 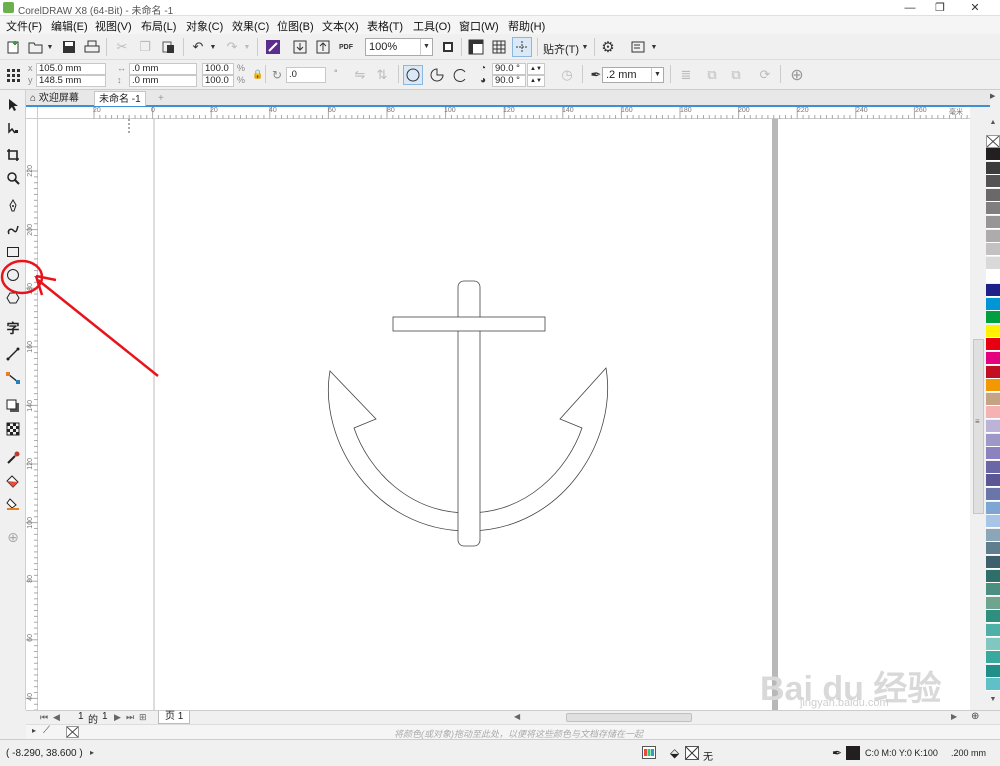 I want to click on mirror-horizontal-icon: ⇋, so click(x=360, y=75).